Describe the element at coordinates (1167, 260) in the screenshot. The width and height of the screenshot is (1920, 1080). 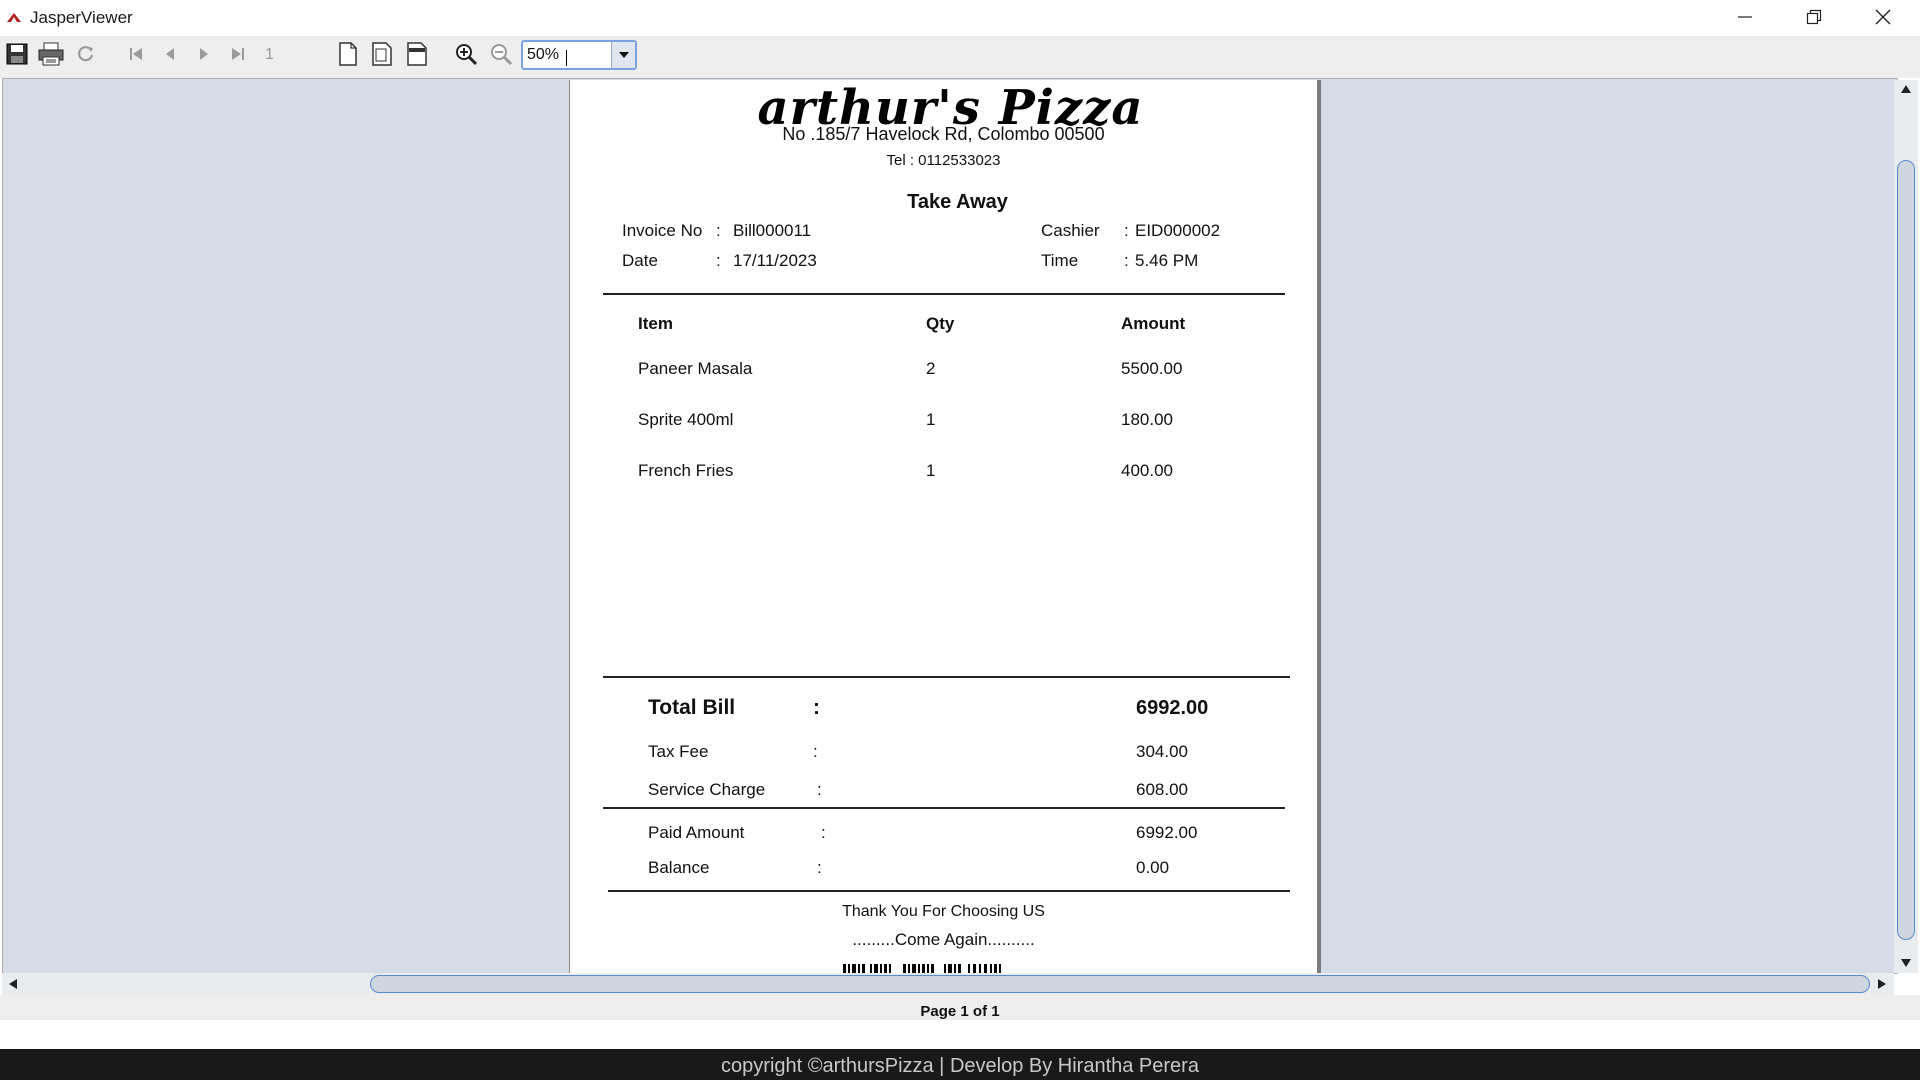
I see `time-value: 5.46 PM` at that location.